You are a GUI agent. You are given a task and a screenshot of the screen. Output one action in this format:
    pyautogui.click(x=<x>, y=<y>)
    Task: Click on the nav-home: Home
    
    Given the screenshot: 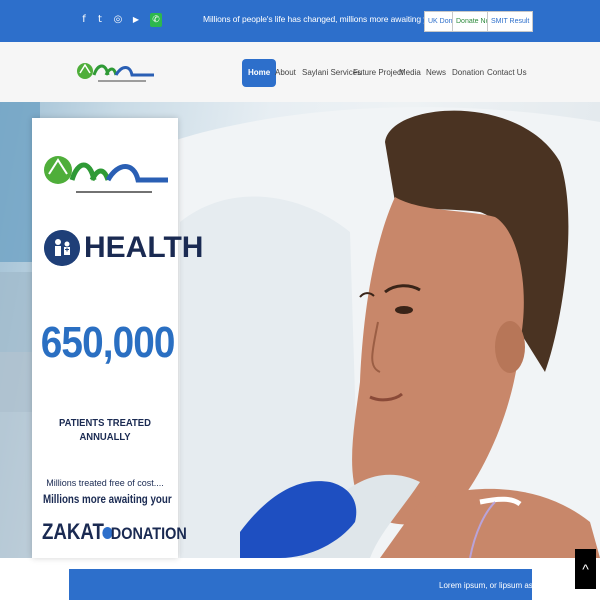 What is the action you would take?
    pyautogui.click(x=259, y=73)
    